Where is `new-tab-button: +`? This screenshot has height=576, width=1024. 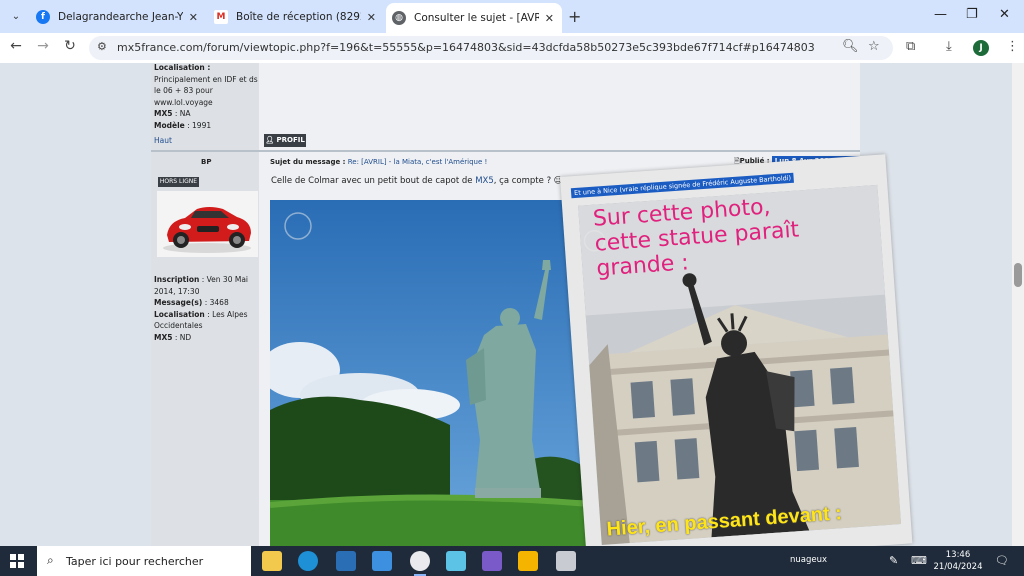
new-tab-button: + is located at coordinates (574, 16).